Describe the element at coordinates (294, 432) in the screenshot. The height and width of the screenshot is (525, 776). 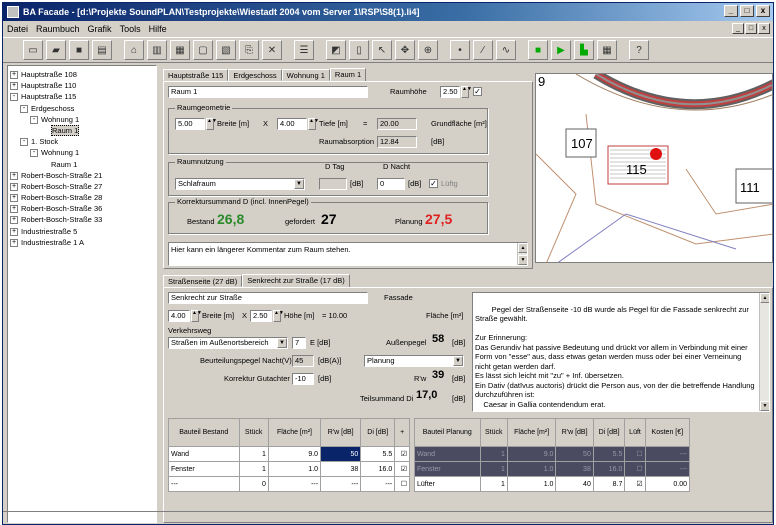
I see `bestand-column-header: Fläche [m²]` at that location.